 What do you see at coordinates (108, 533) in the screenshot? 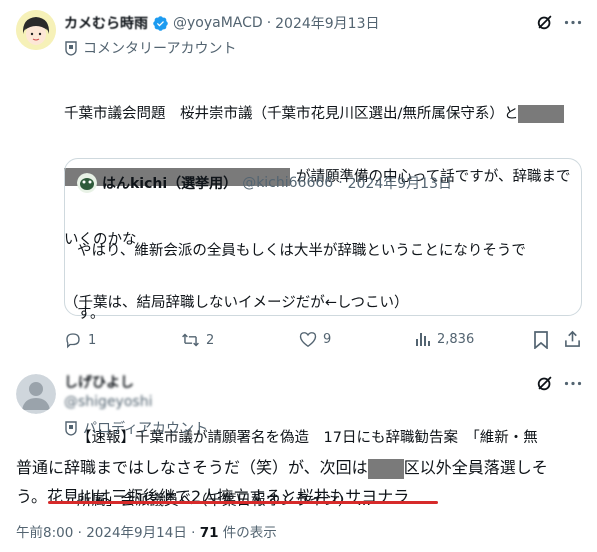
I see `post-timestamp: 午前8:00 · 2024年9月14日 ·` at bounding box center [108, 533].